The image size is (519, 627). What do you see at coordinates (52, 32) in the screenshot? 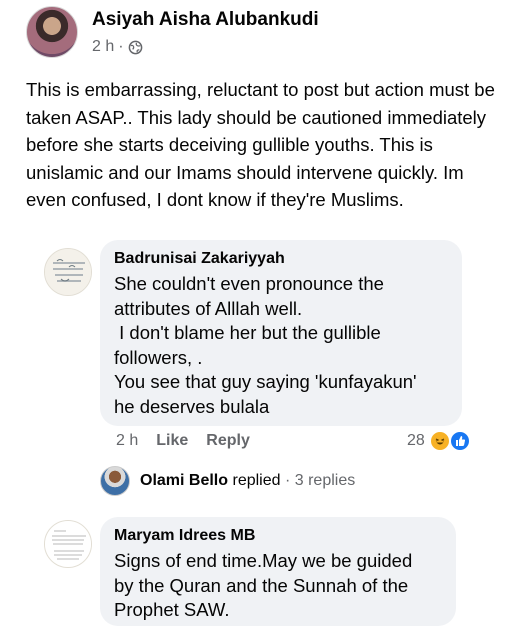
I see `post-author-avatar` at bounding box center [52, 32].